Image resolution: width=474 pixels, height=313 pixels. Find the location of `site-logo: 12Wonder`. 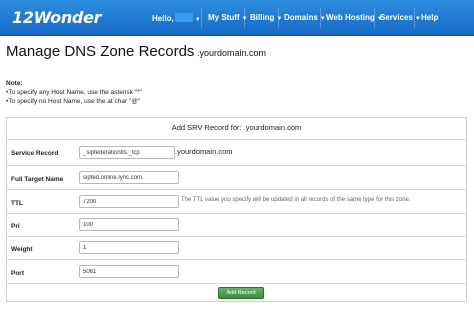

site-logo: 12Wonder is located at coordinates (57, 17).